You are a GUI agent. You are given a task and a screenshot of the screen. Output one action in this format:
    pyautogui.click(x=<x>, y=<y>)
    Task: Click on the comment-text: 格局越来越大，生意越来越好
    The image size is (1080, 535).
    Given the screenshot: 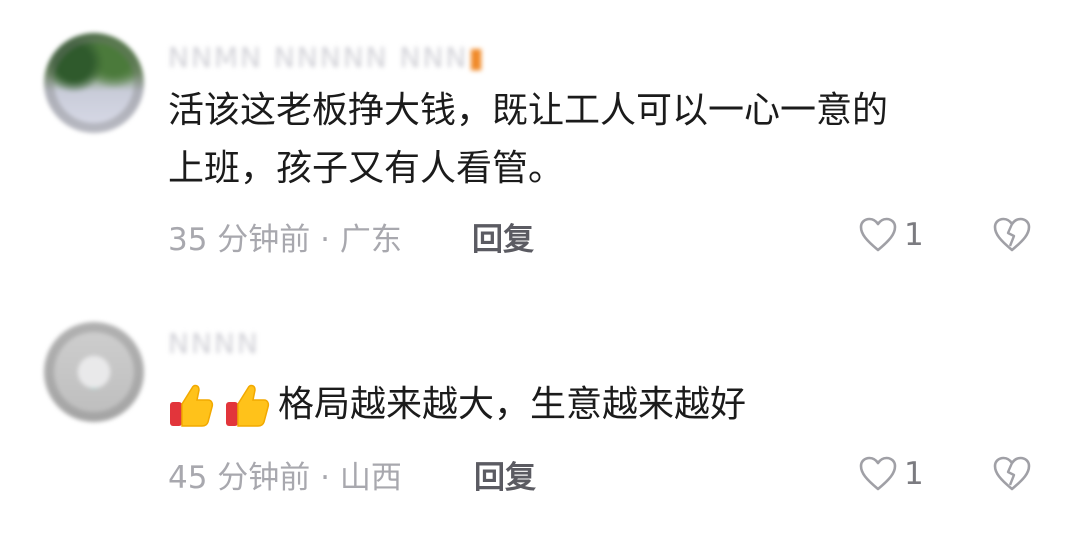 What is the action you would take?
    pyautogui.click(x=512, y=404)
    